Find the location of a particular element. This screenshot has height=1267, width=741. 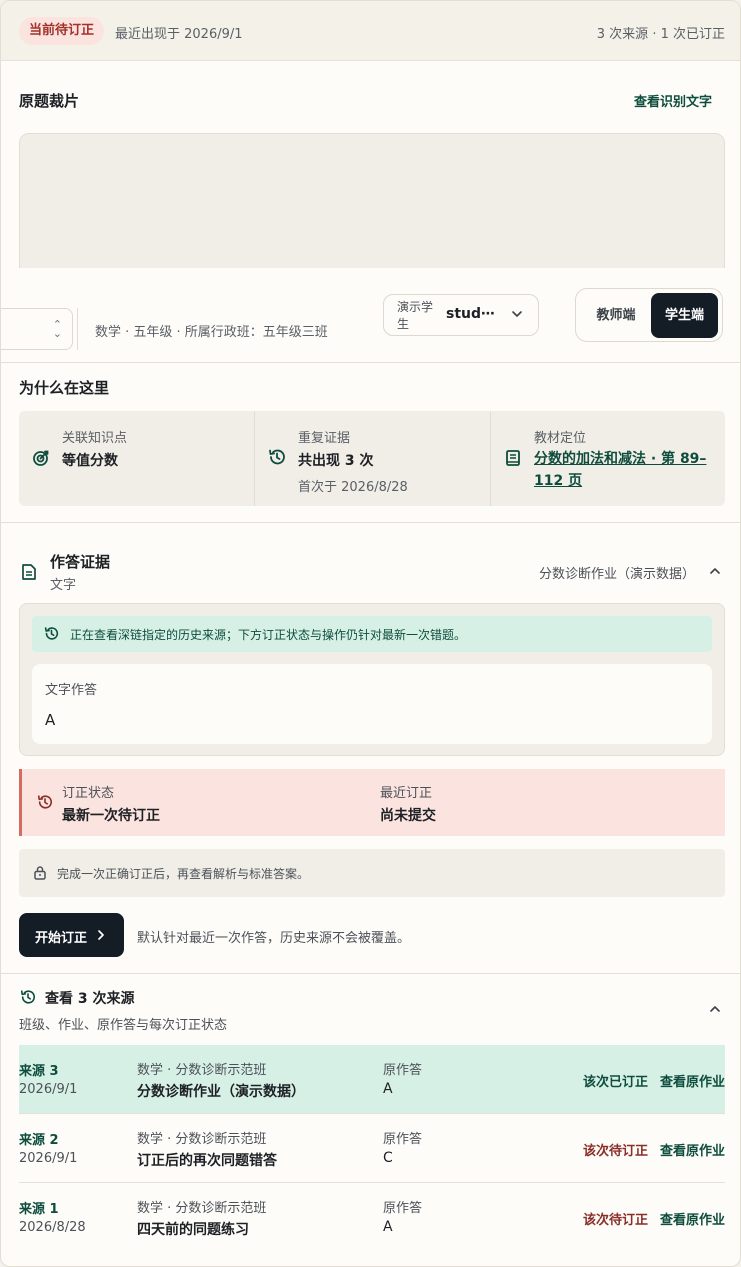

lock-notice-text: 完成一次正确订正后，再查看解析与标准答案。 is located at coordinates (183, 874).